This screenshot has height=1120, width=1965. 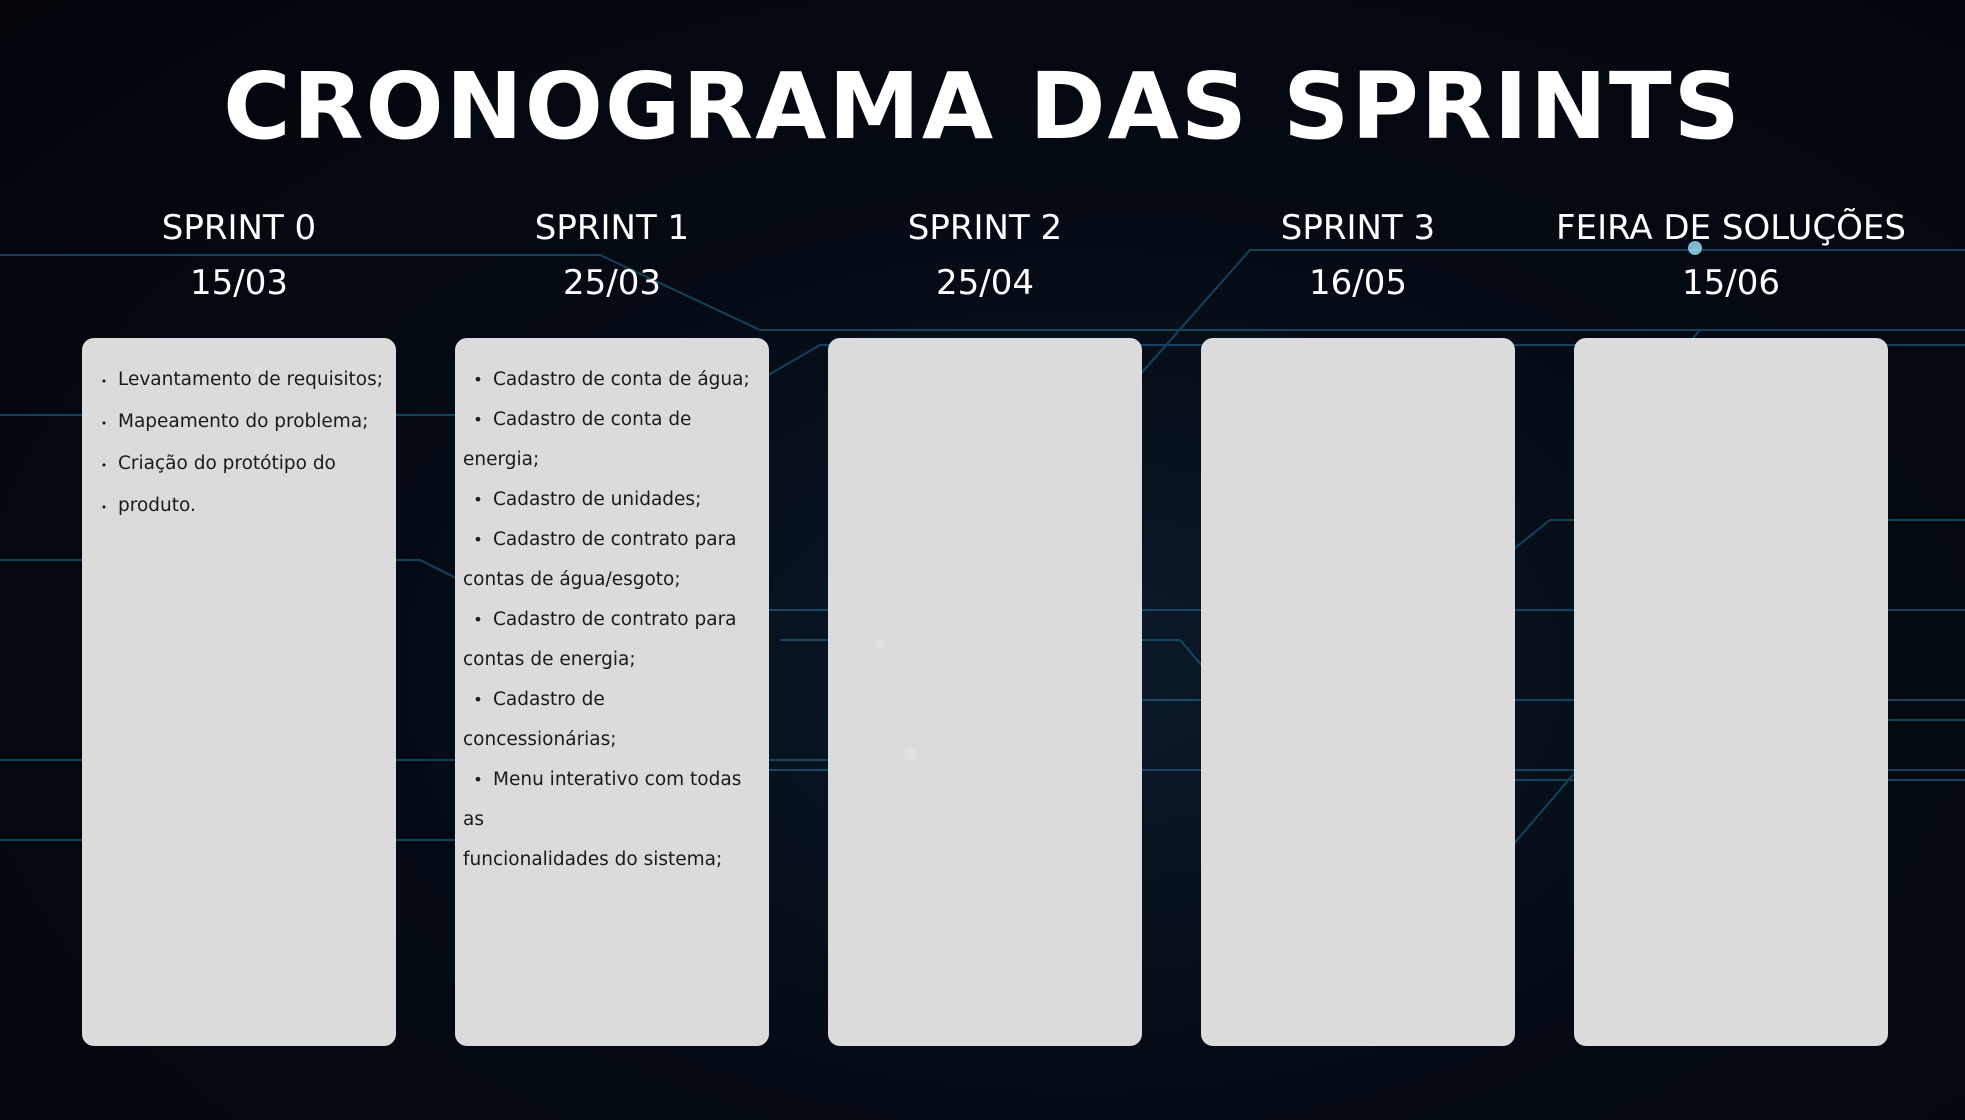 I want to click on sprint-name: SPRINT 3, so click(x=1358, y=228).